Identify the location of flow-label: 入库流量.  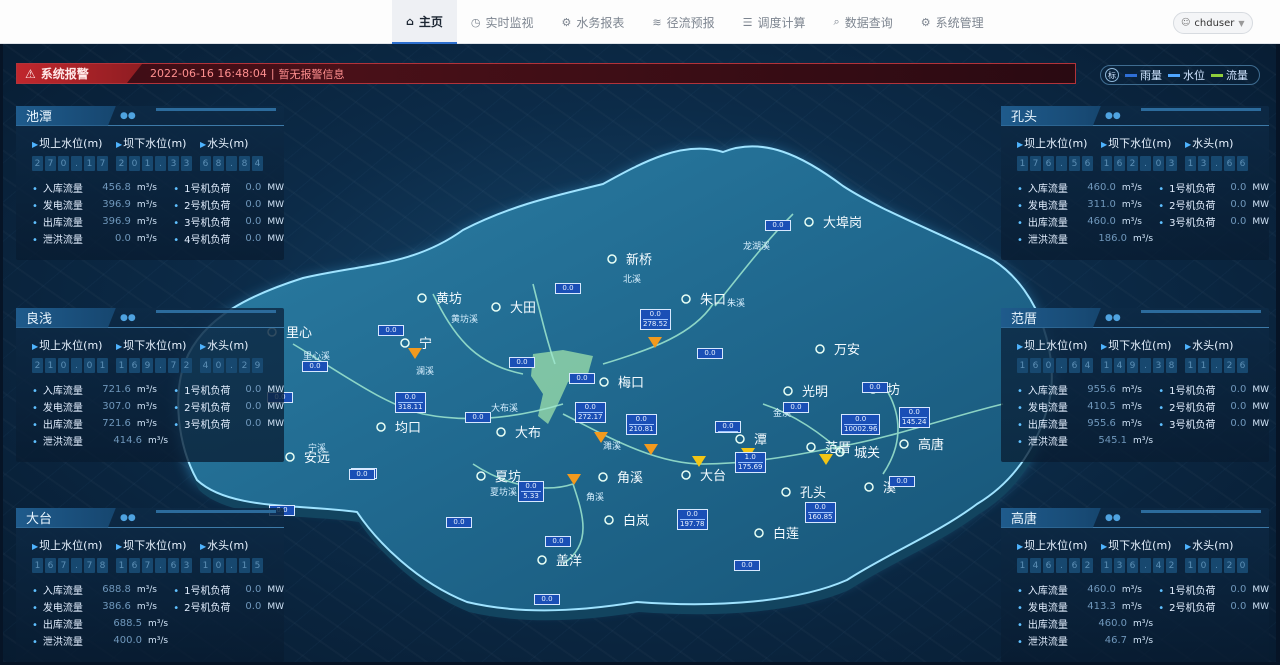
(61, 187).